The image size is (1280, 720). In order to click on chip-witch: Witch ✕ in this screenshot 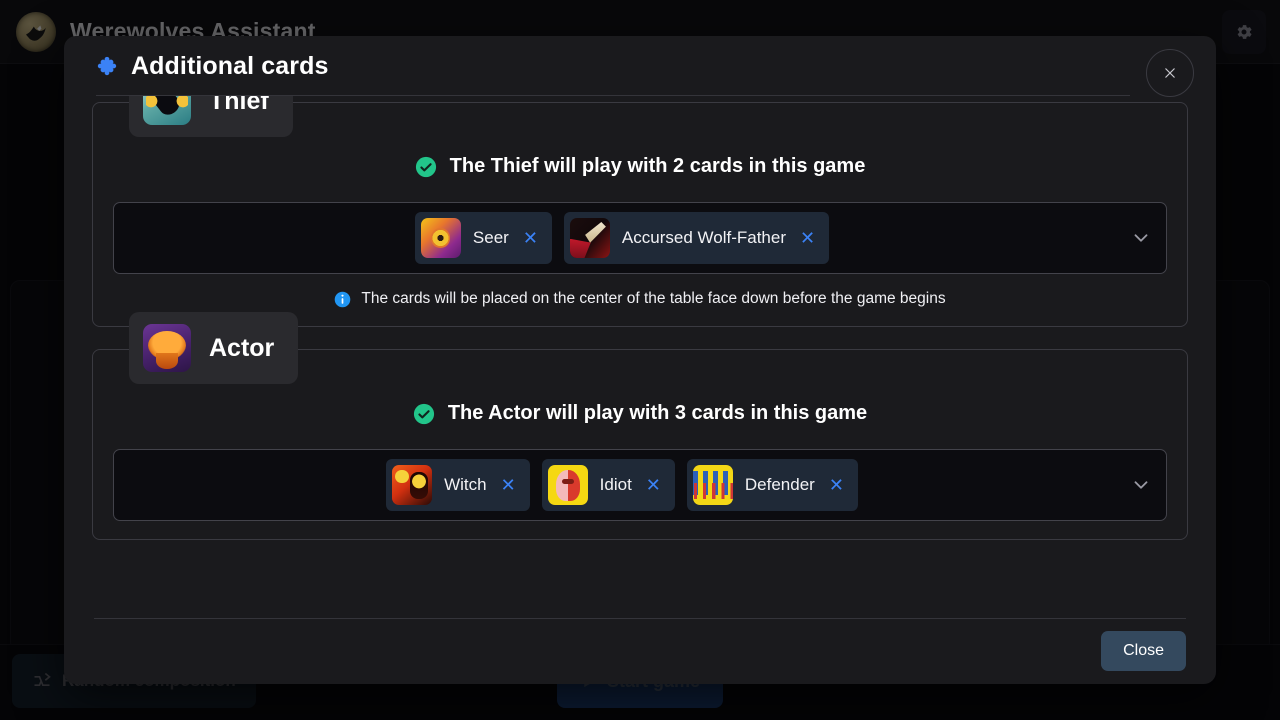, I will do `click(458, 485)`.